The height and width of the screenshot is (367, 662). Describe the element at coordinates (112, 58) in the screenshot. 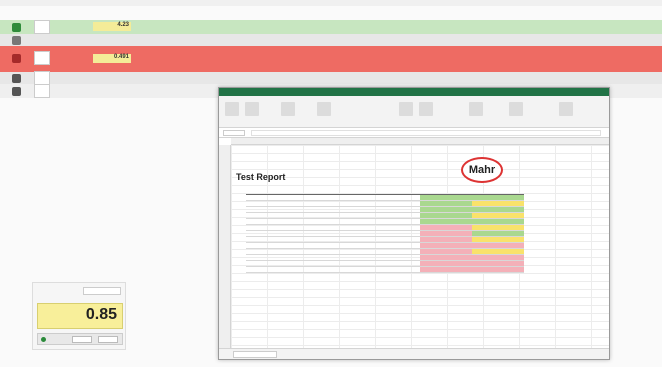

I see `measurement-value: 0.491` at that location.